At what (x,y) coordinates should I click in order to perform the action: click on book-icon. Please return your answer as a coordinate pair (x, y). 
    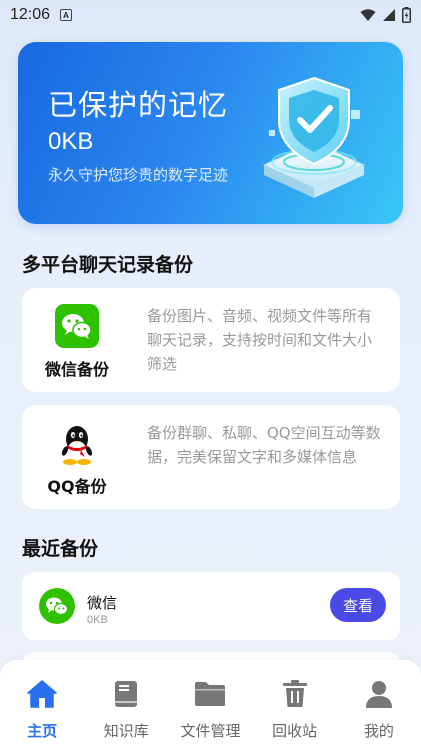
    Looking at the image, I should click on (126, 694).